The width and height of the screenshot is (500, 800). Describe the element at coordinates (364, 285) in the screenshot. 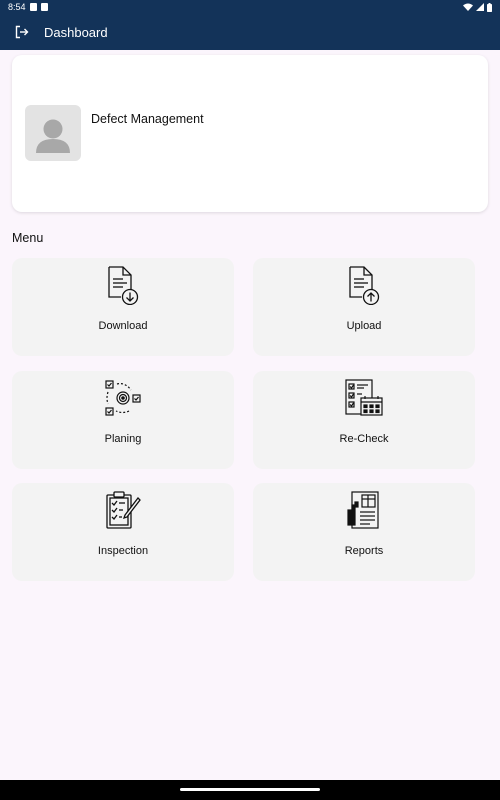

I see `file-upload-icon` at that location.